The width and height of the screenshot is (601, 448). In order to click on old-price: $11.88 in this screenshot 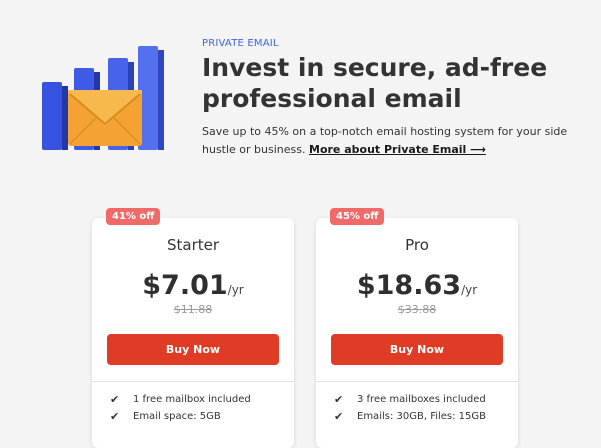, I will do `click(193, 309)`.